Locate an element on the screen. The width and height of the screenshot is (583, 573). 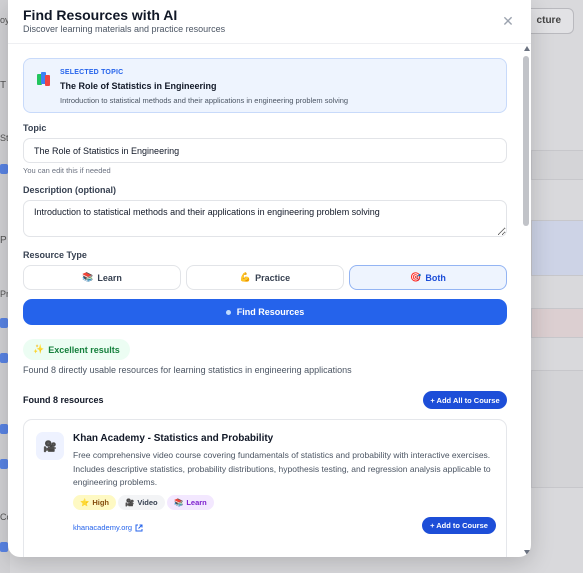
tag-high: ⭐ High is located at coordinates (95, 502).